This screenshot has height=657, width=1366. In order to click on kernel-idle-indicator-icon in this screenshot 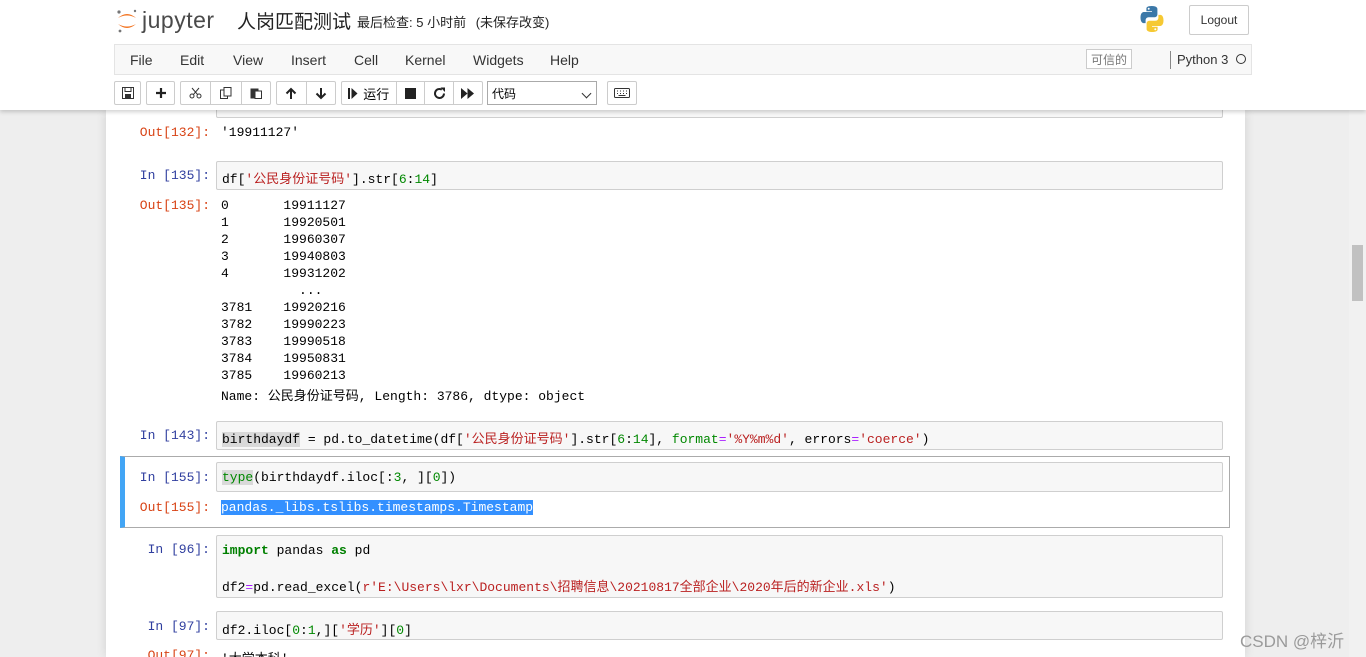, I will do `click(1241, 59)`.